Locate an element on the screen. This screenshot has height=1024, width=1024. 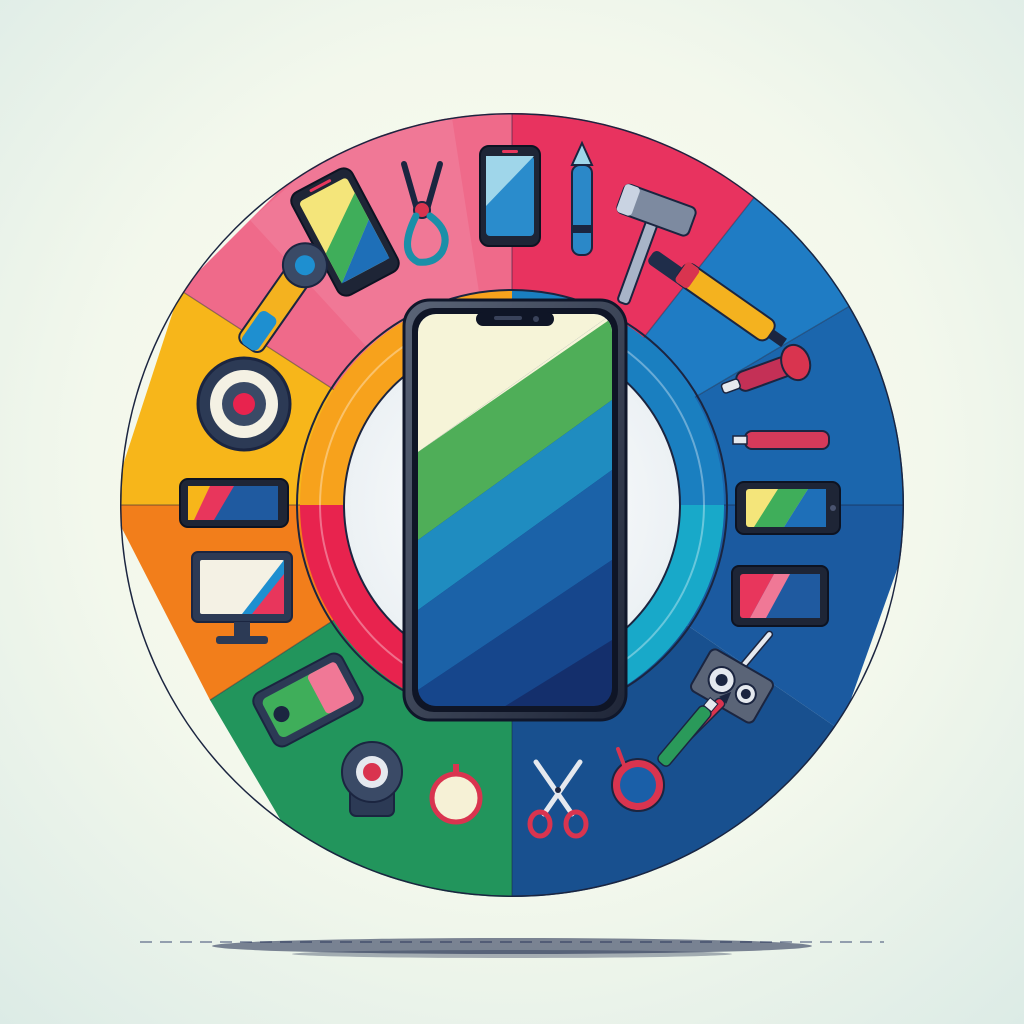
phone-landscape-left-icon is located at coordinates (234, 503).